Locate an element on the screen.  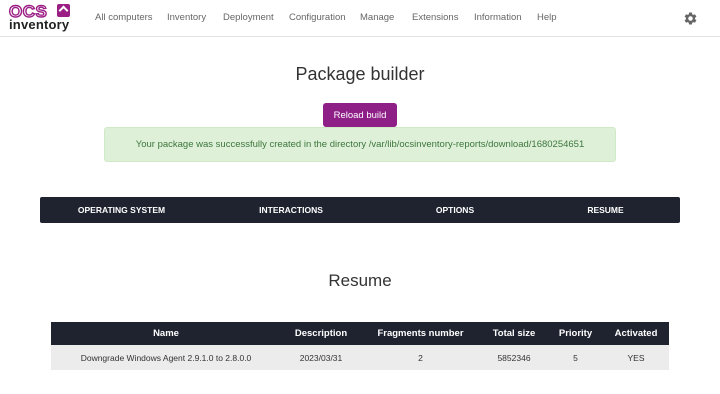
column-header-name: Name is located at coordinates (166, 333).